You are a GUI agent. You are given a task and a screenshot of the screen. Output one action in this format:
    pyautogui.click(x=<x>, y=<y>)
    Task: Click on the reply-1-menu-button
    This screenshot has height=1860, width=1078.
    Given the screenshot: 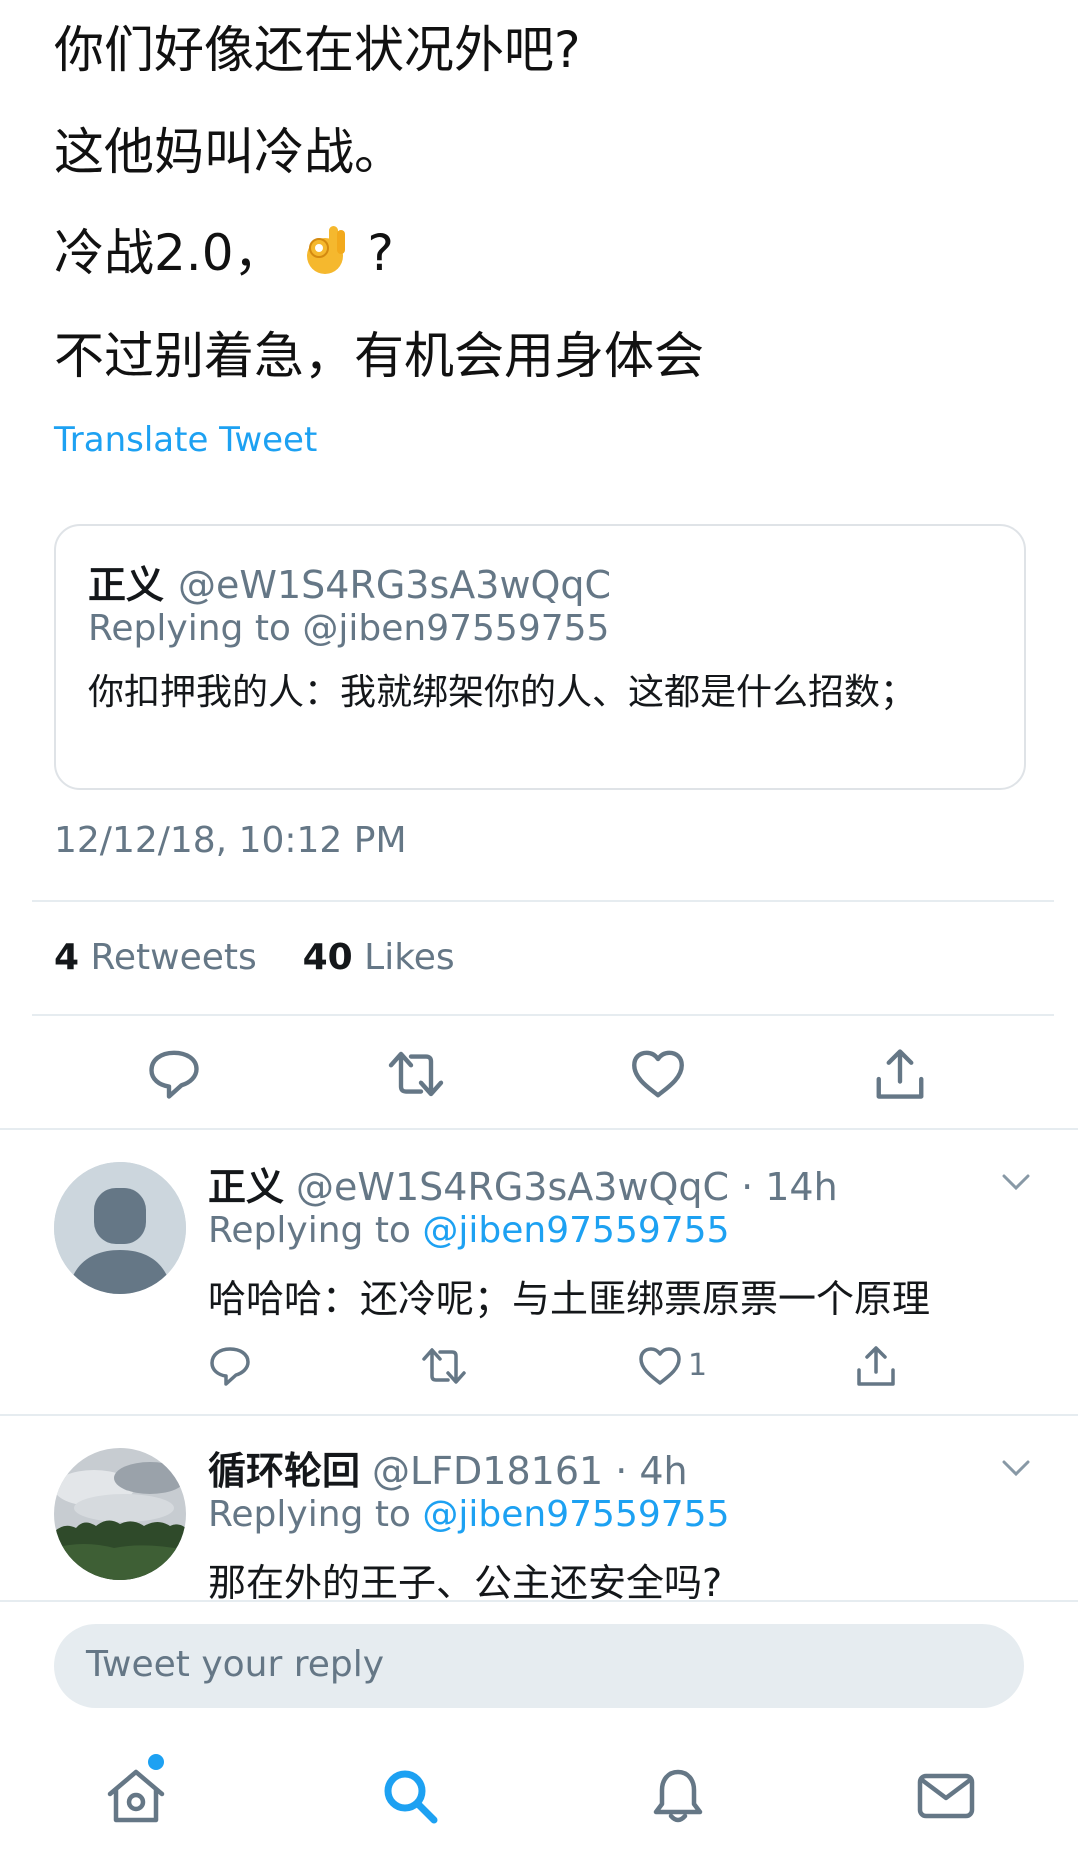 What is the action you would take?
    pyautogui.click(x=1016, y=1181)
    